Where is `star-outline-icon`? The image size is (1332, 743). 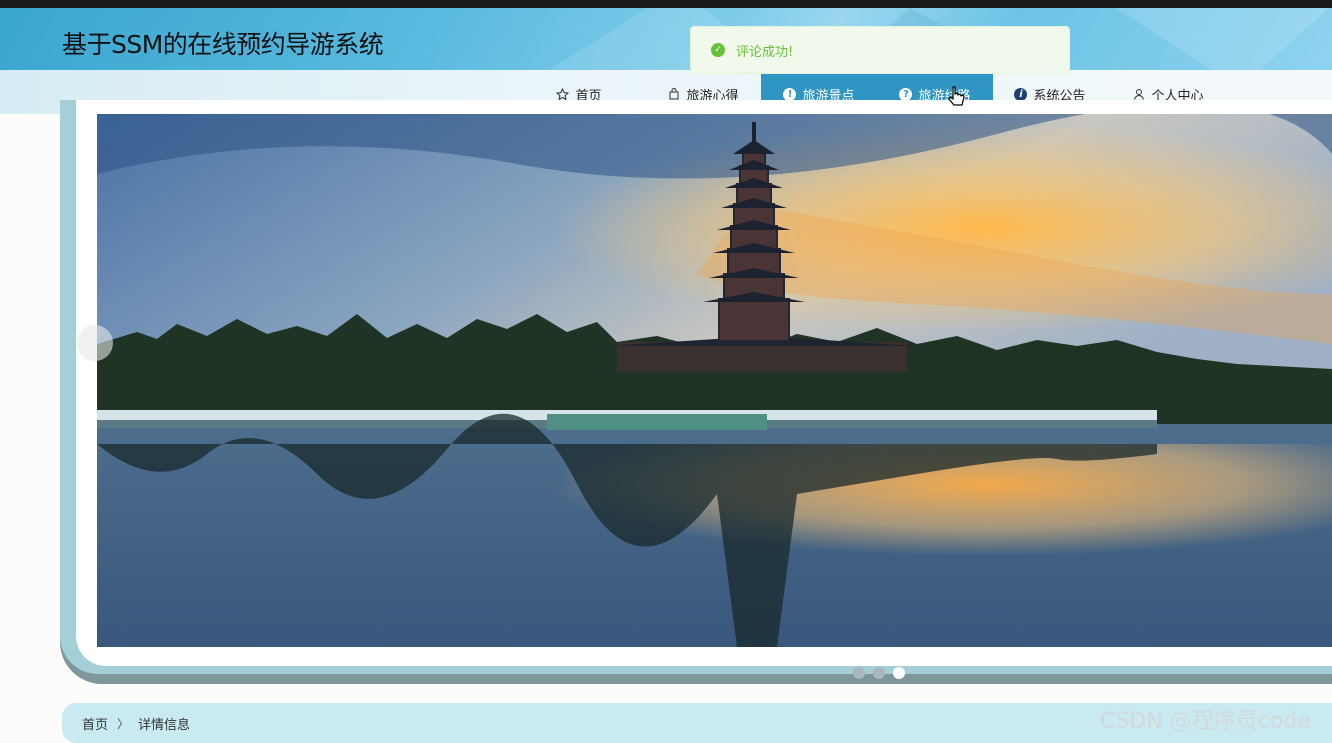
star-outline-icon is located at coordinates (563, 94).